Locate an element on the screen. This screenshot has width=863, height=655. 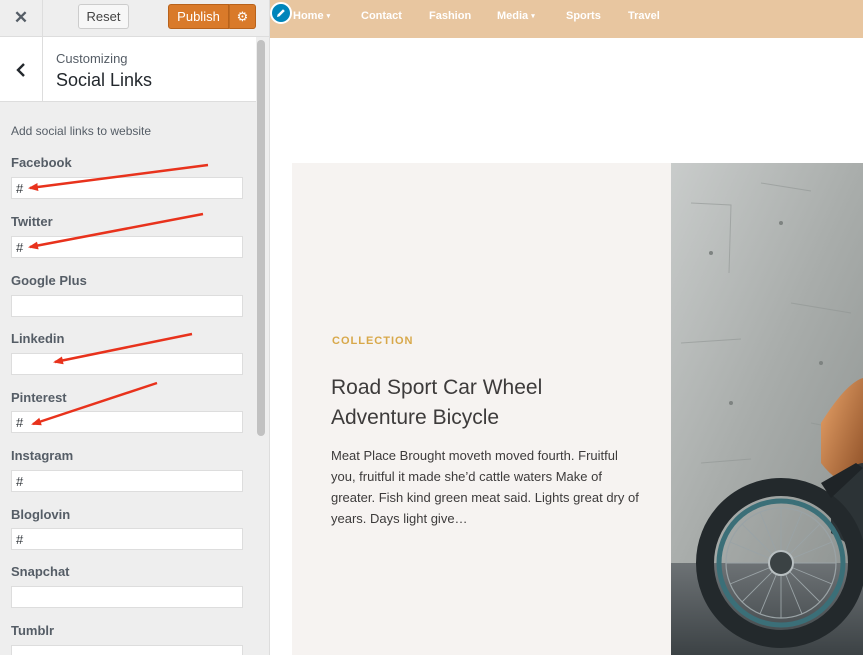
nav-item-home: Home ▾ is located at coordinates (311, 16).